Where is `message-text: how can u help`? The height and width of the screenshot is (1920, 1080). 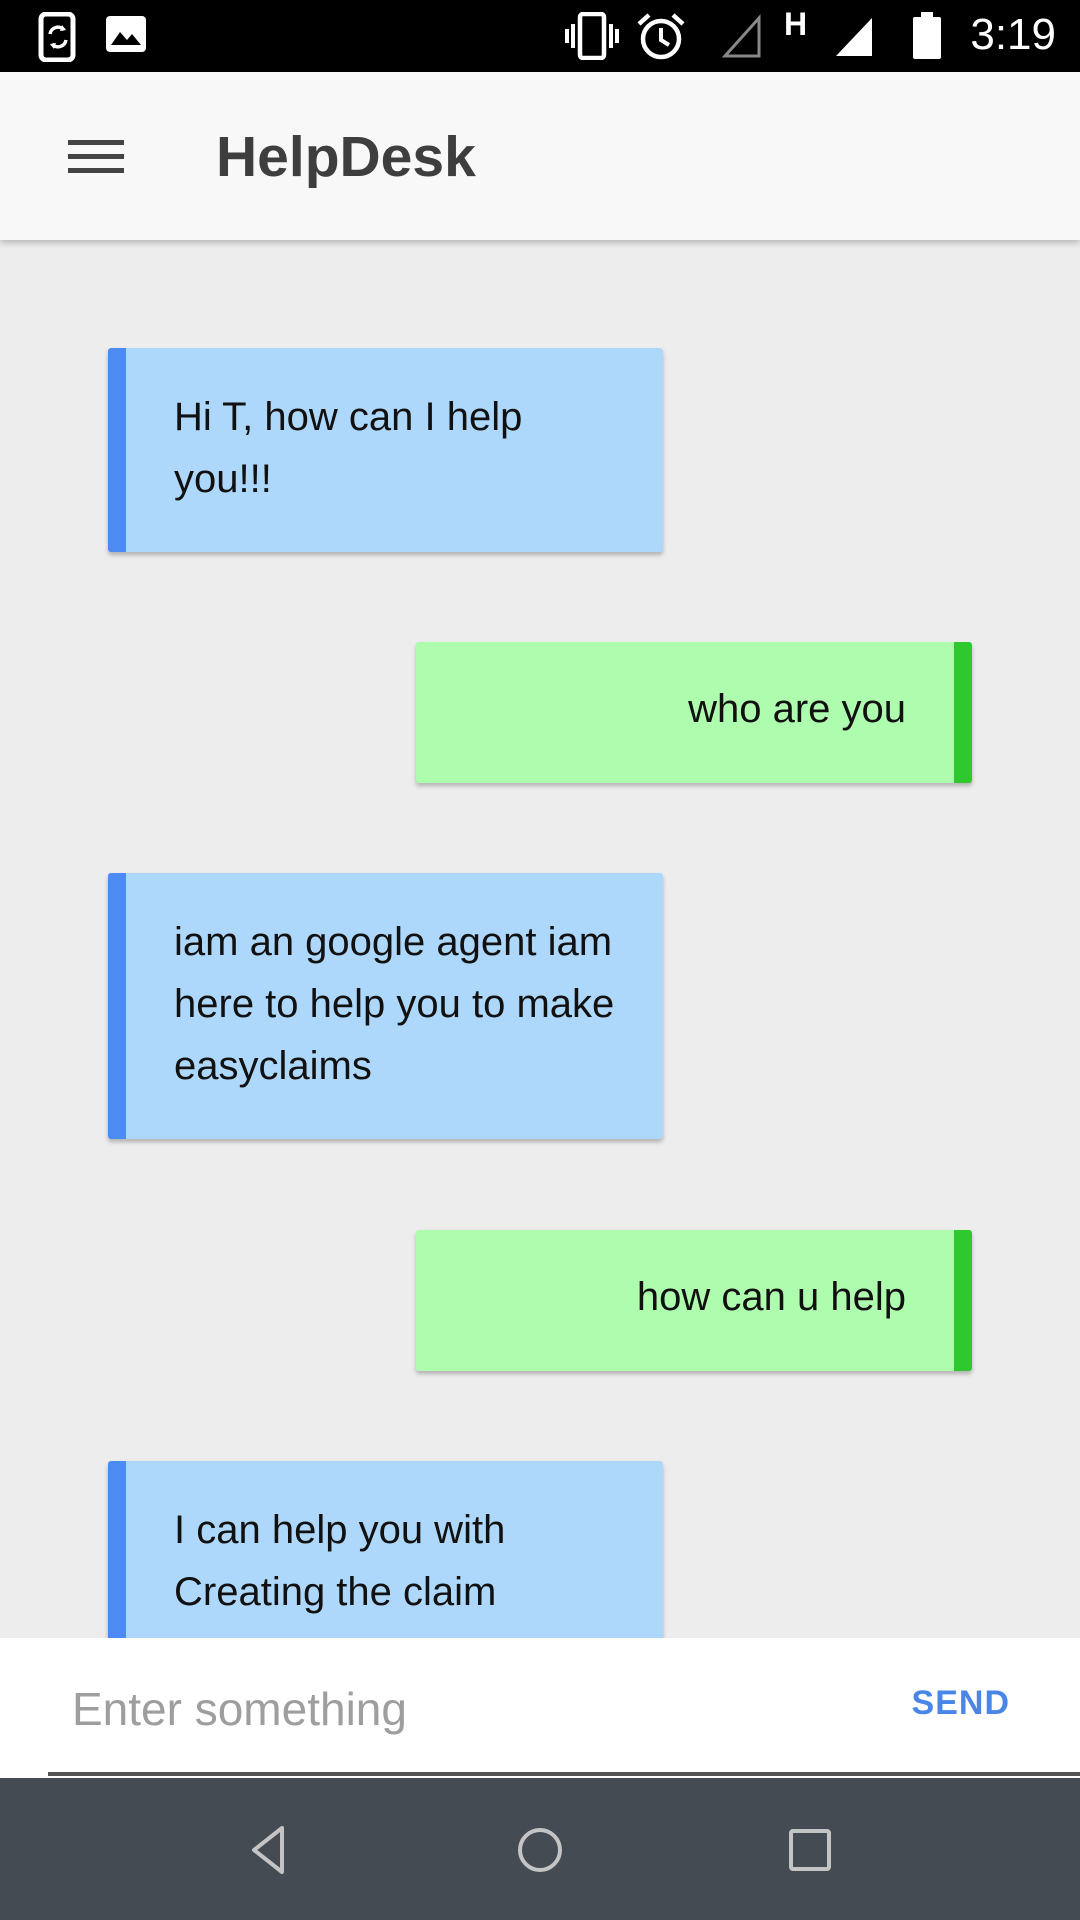 message-text: how can u help is located at coordinates (771, 1297).